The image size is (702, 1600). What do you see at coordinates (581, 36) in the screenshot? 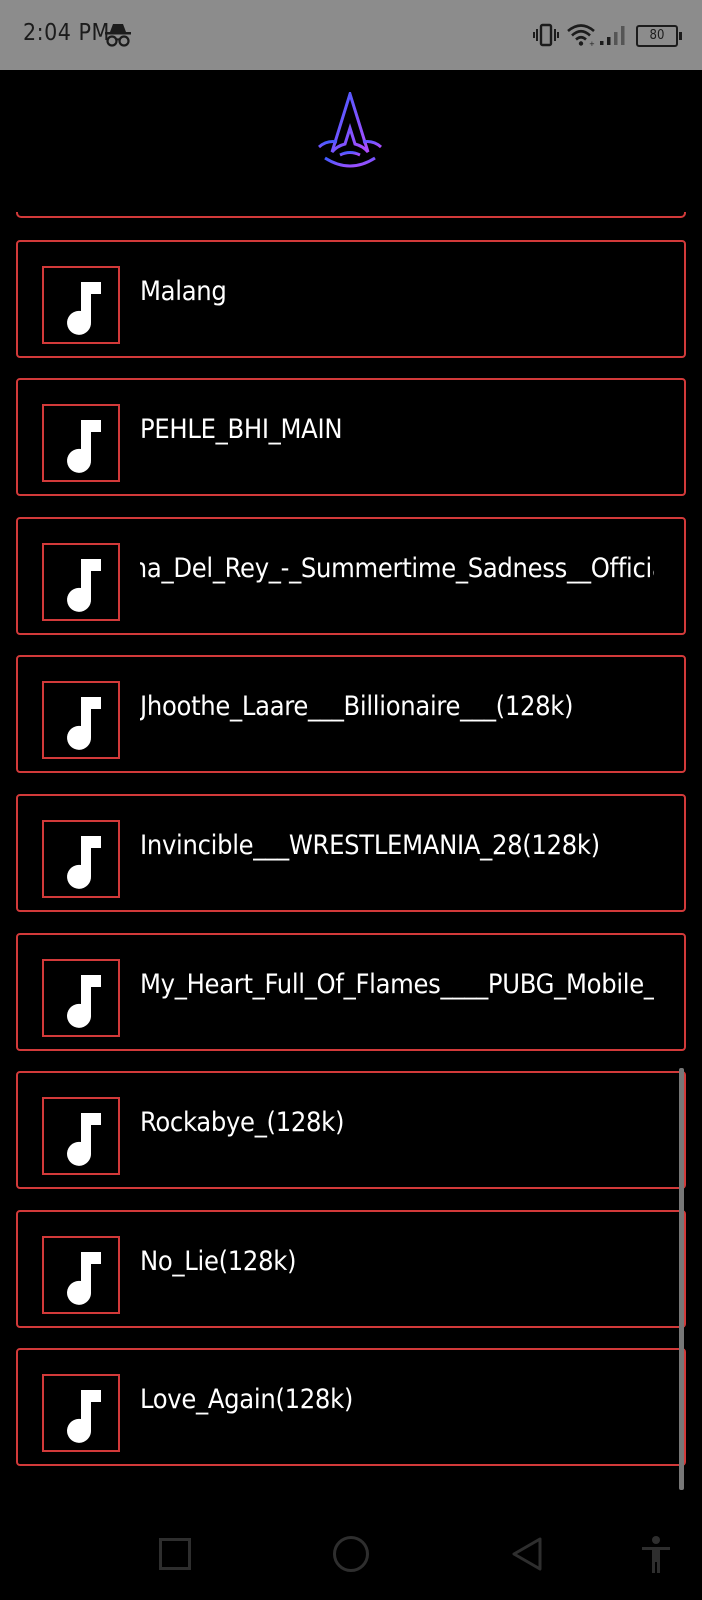
I see `wifi-icon: +` at bounding box center [581, 36].